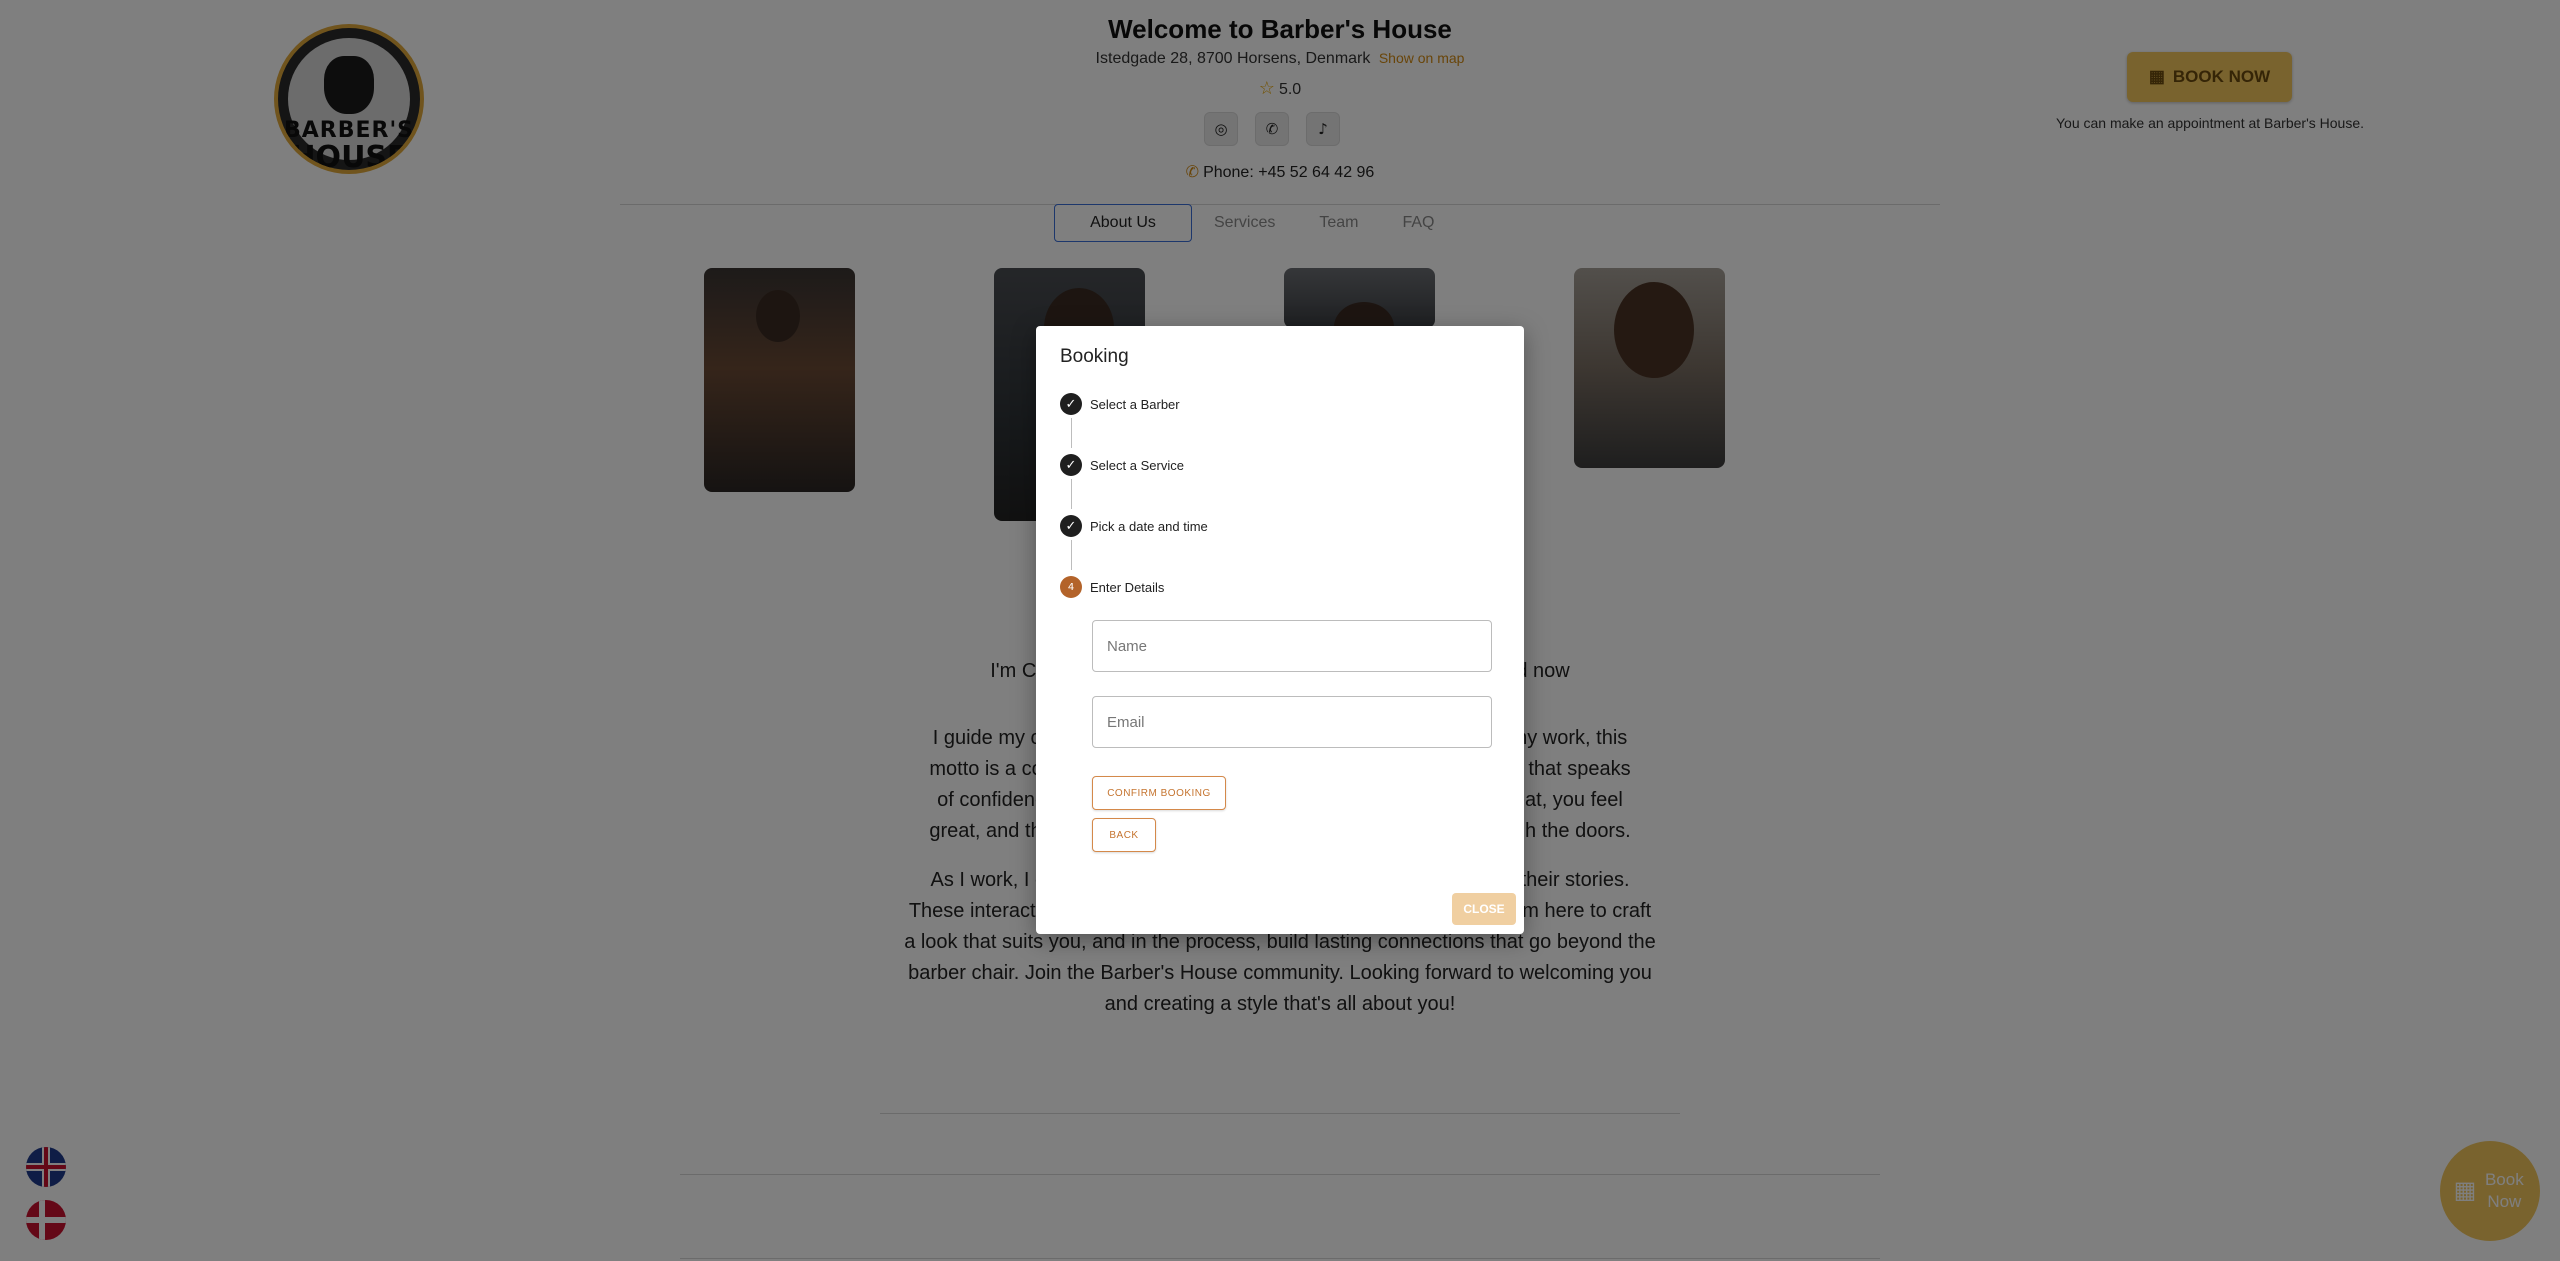  What do you see at coordinates (1094, 356) in the screenshot?
I see `modal-title: Booking` at bounding box center [1094, 356].